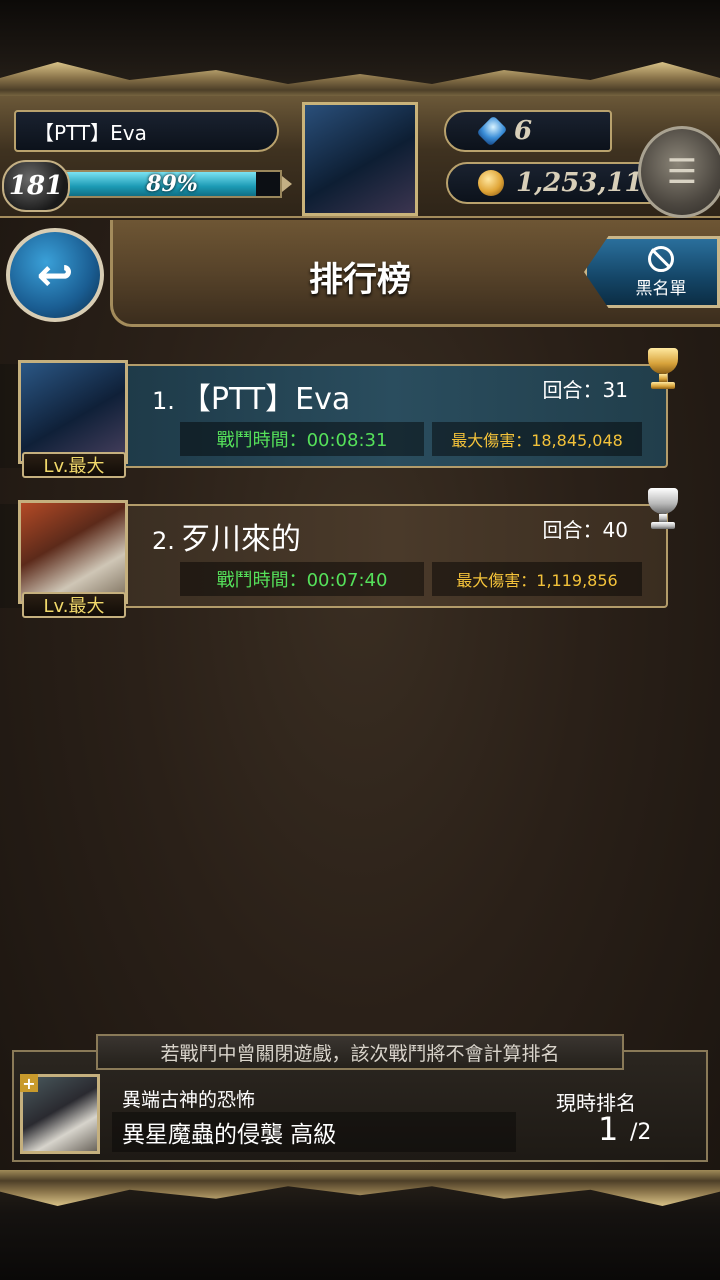  What do you see at coordinates (663, 370) in the screenshot?
I see `gold-trophy-icon` at bounding box center [663, 370].